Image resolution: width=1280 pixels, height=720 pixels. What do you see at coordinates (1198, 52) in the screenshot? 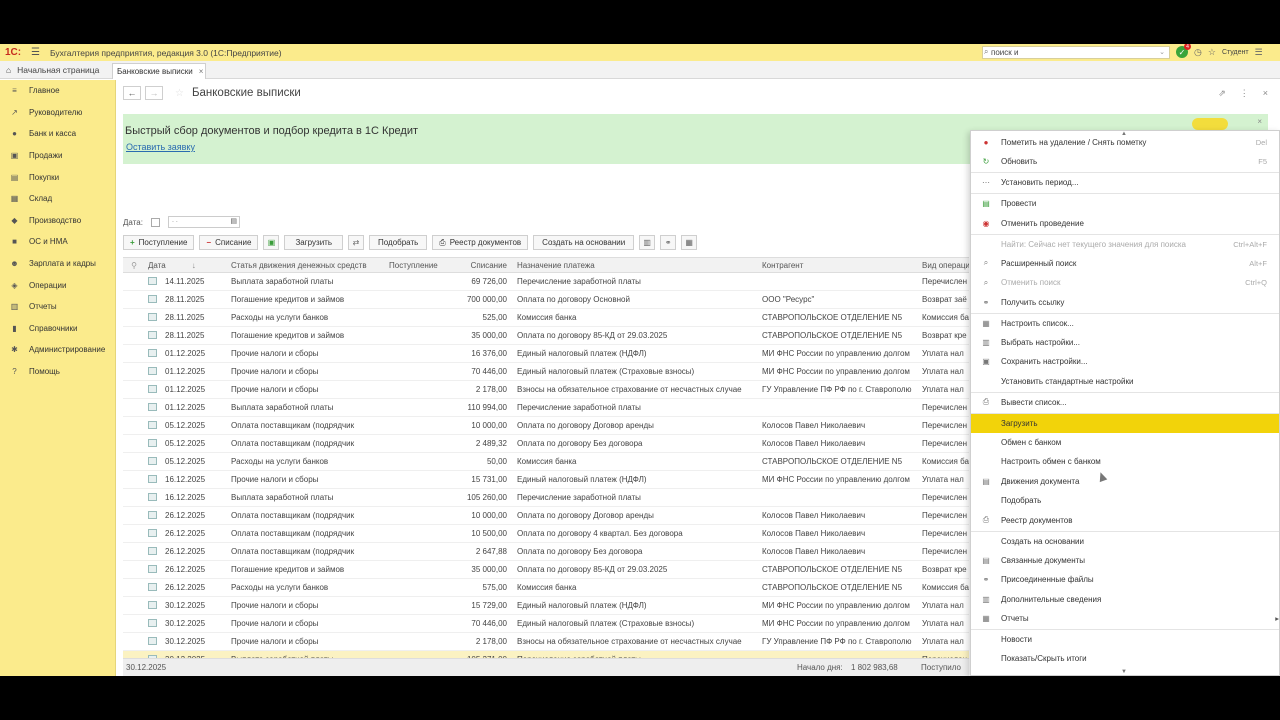
I see `history-icon: ◷` at bounding box center [1198, 52].